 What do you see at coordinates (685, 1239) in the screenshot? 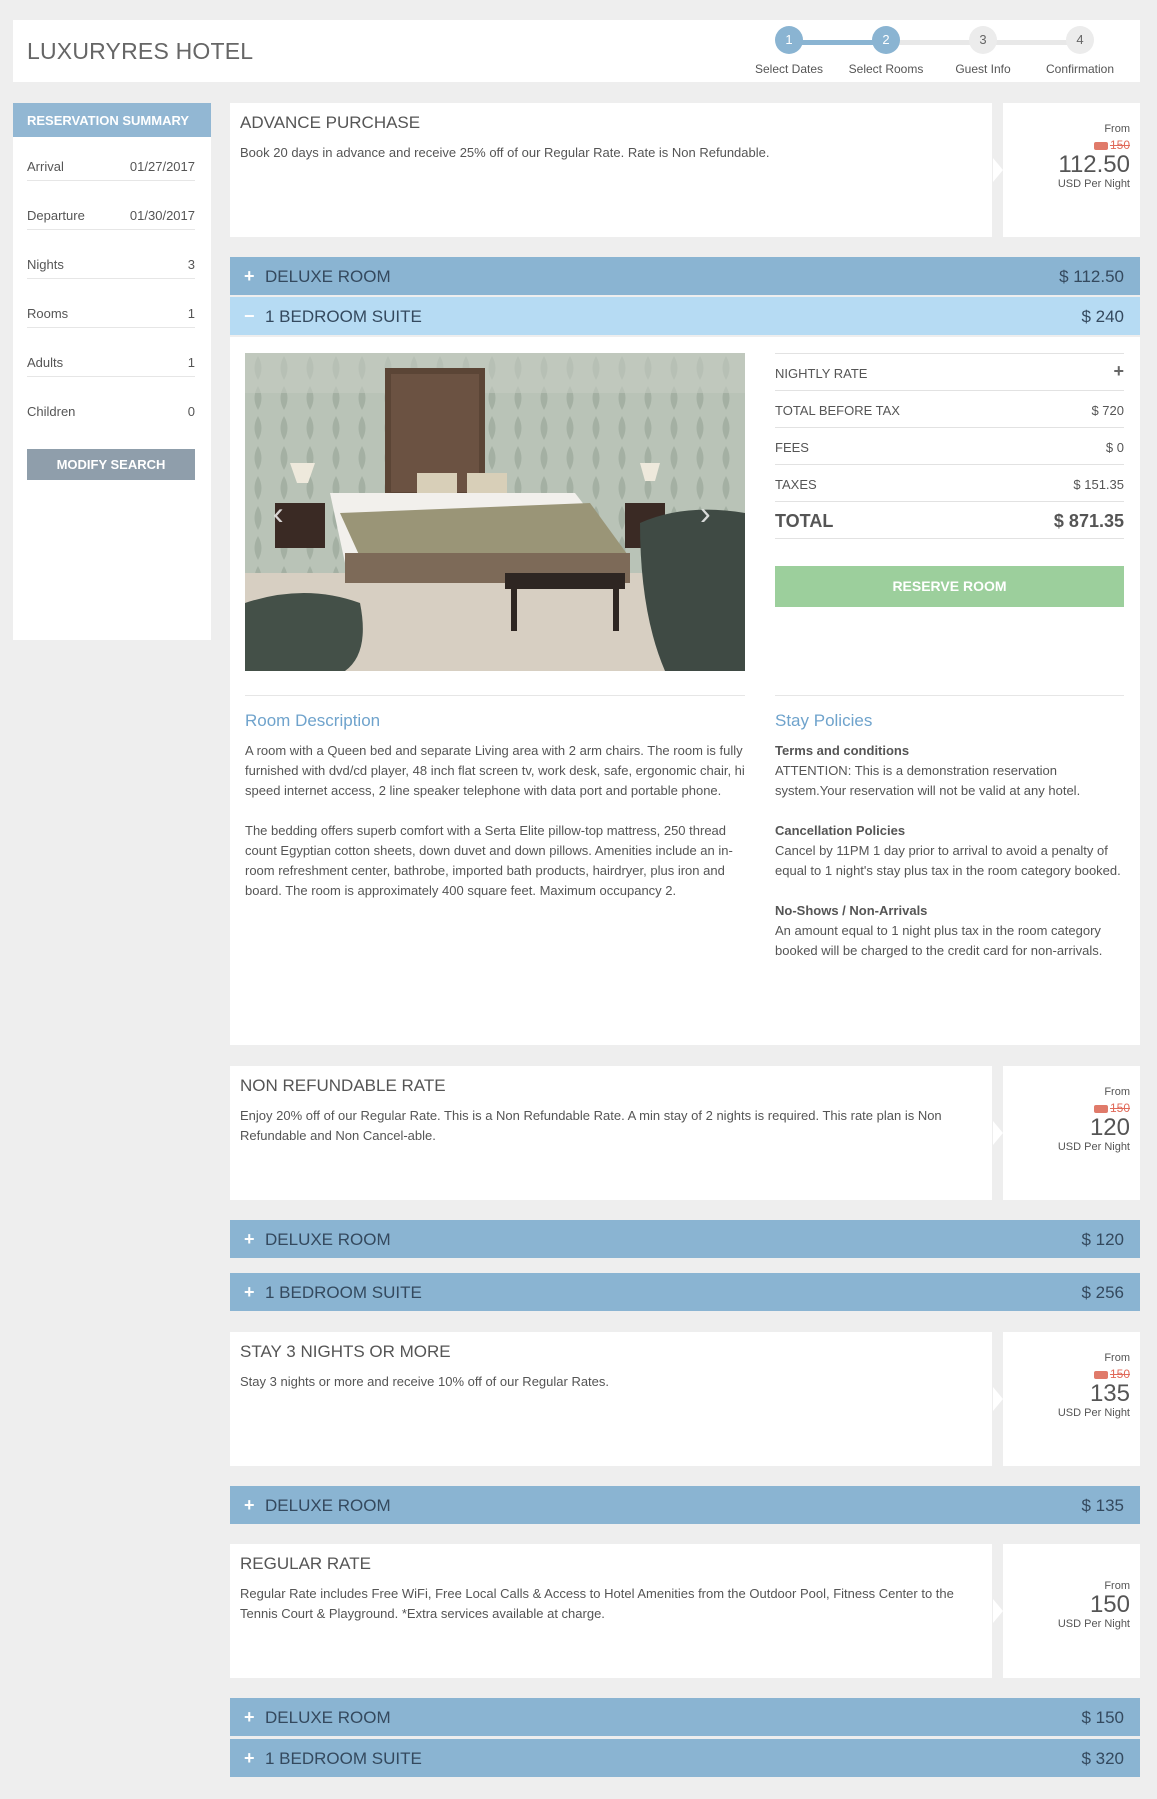
I see `room-bar-deluxe: + DELUXE ROOM $ 120` at bounding box center [685, 1239].